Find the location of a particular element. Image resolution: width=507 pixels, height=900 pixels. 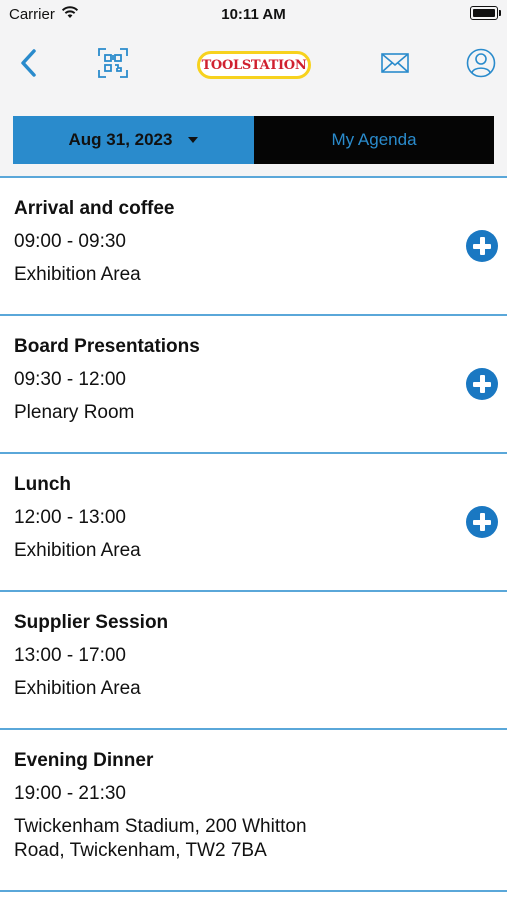

my-agenda-label: My Agenda is located at coordinates (374, 139).